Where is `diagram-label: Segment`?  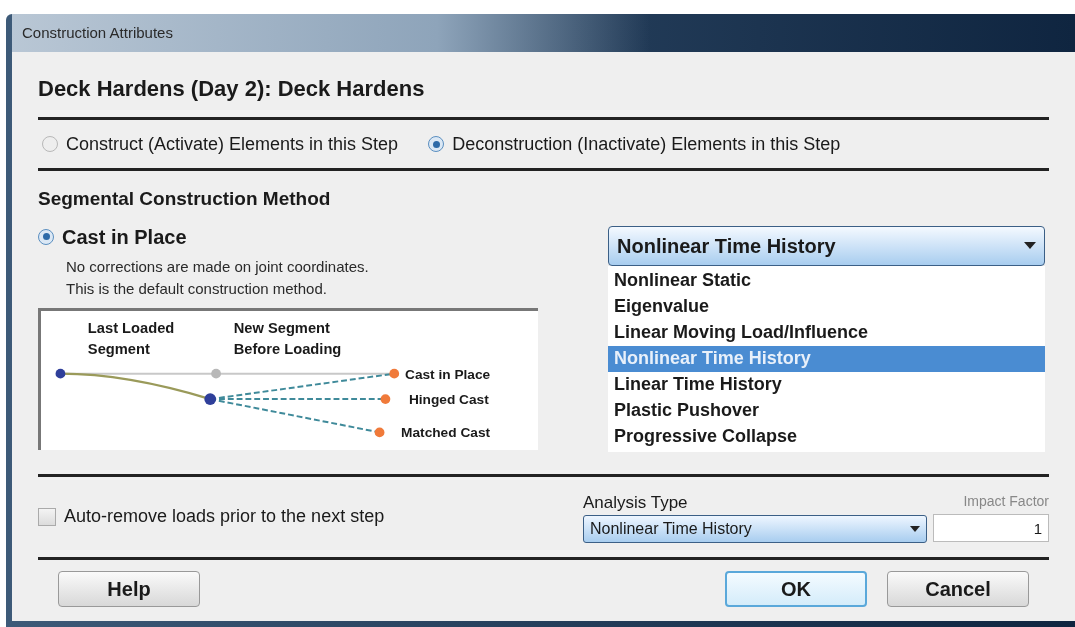 diagram-label: Segment is located at coordinates (118, 348).